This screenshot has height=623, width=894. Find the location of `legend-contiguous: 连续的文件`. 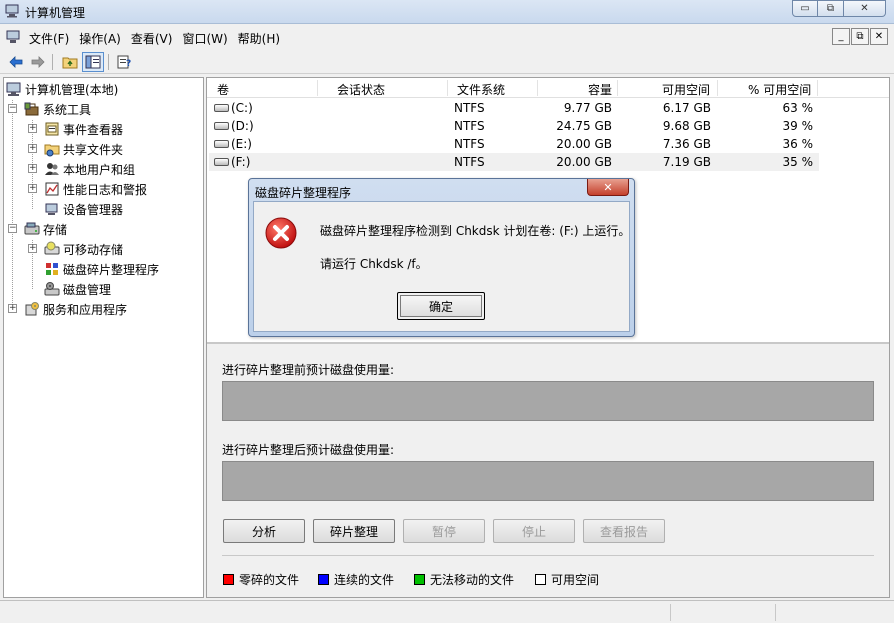

legend-contiguous: 连续的文件 is located at coordinates (356, 579).